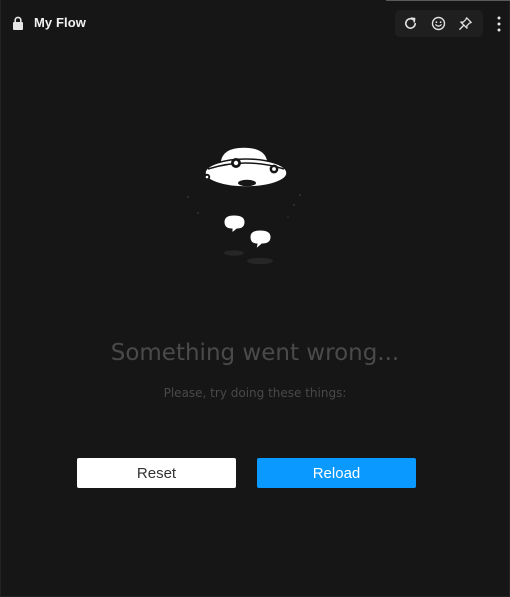  Describe the element at coordinates (60, 22) in the screenshot. I see `flow-title: My Flow` at that location.